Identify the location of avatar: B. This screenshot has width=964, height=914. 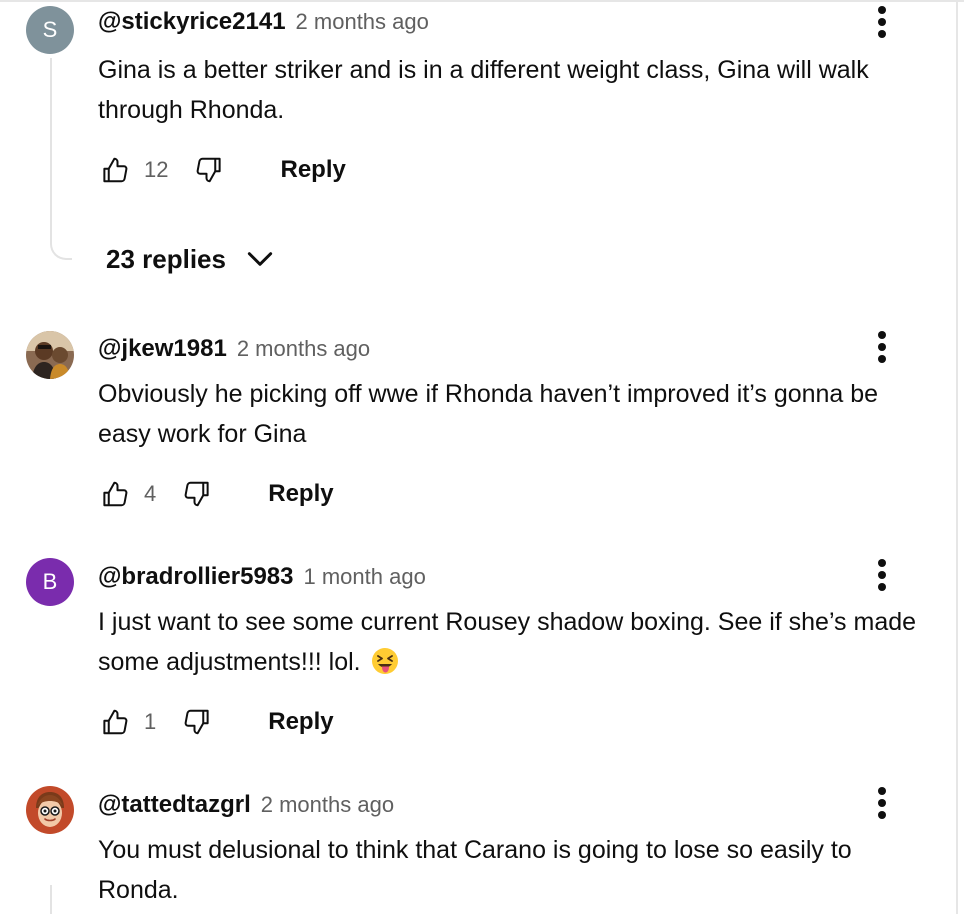
(50, 582).